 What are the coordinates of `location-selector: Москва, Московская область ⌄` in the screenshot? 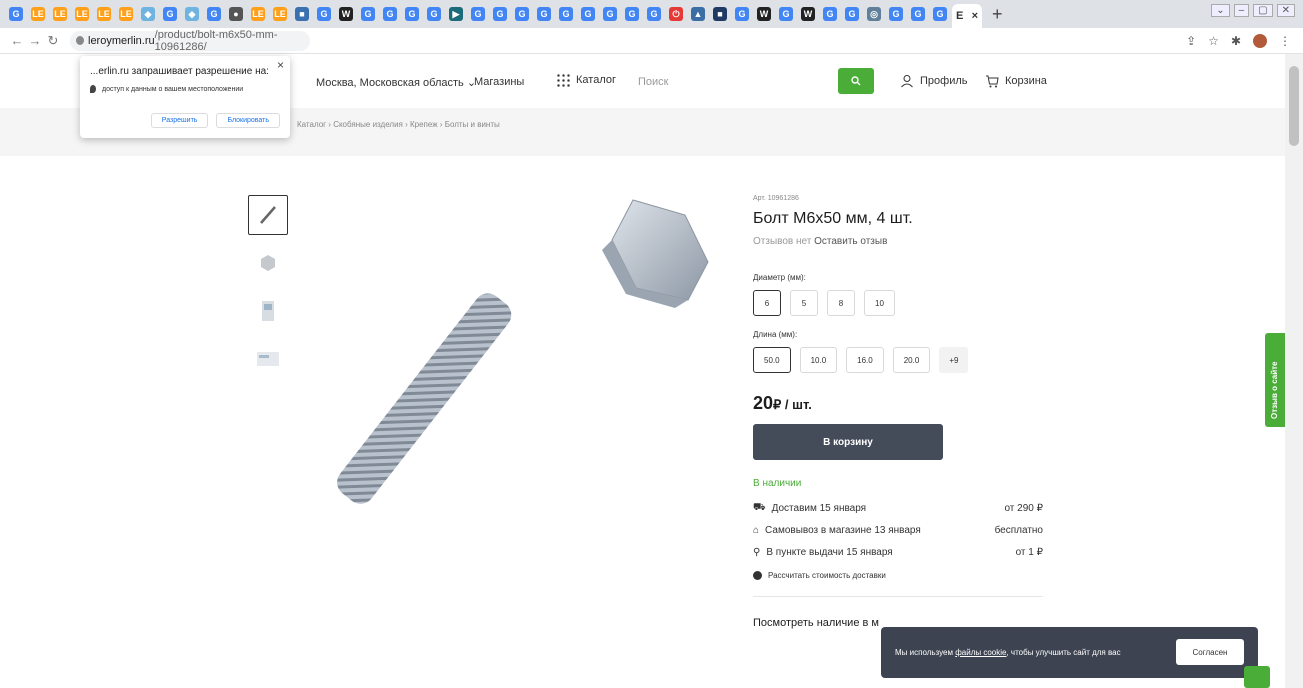 It's located at (396, 82).